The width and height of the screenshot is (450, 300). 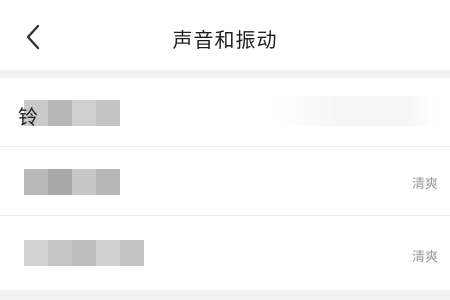 What do you see at coordinates (69, 114) in the screenshot?
I see `setting-label-blurred: 铃` at bounding box center [69, 114].